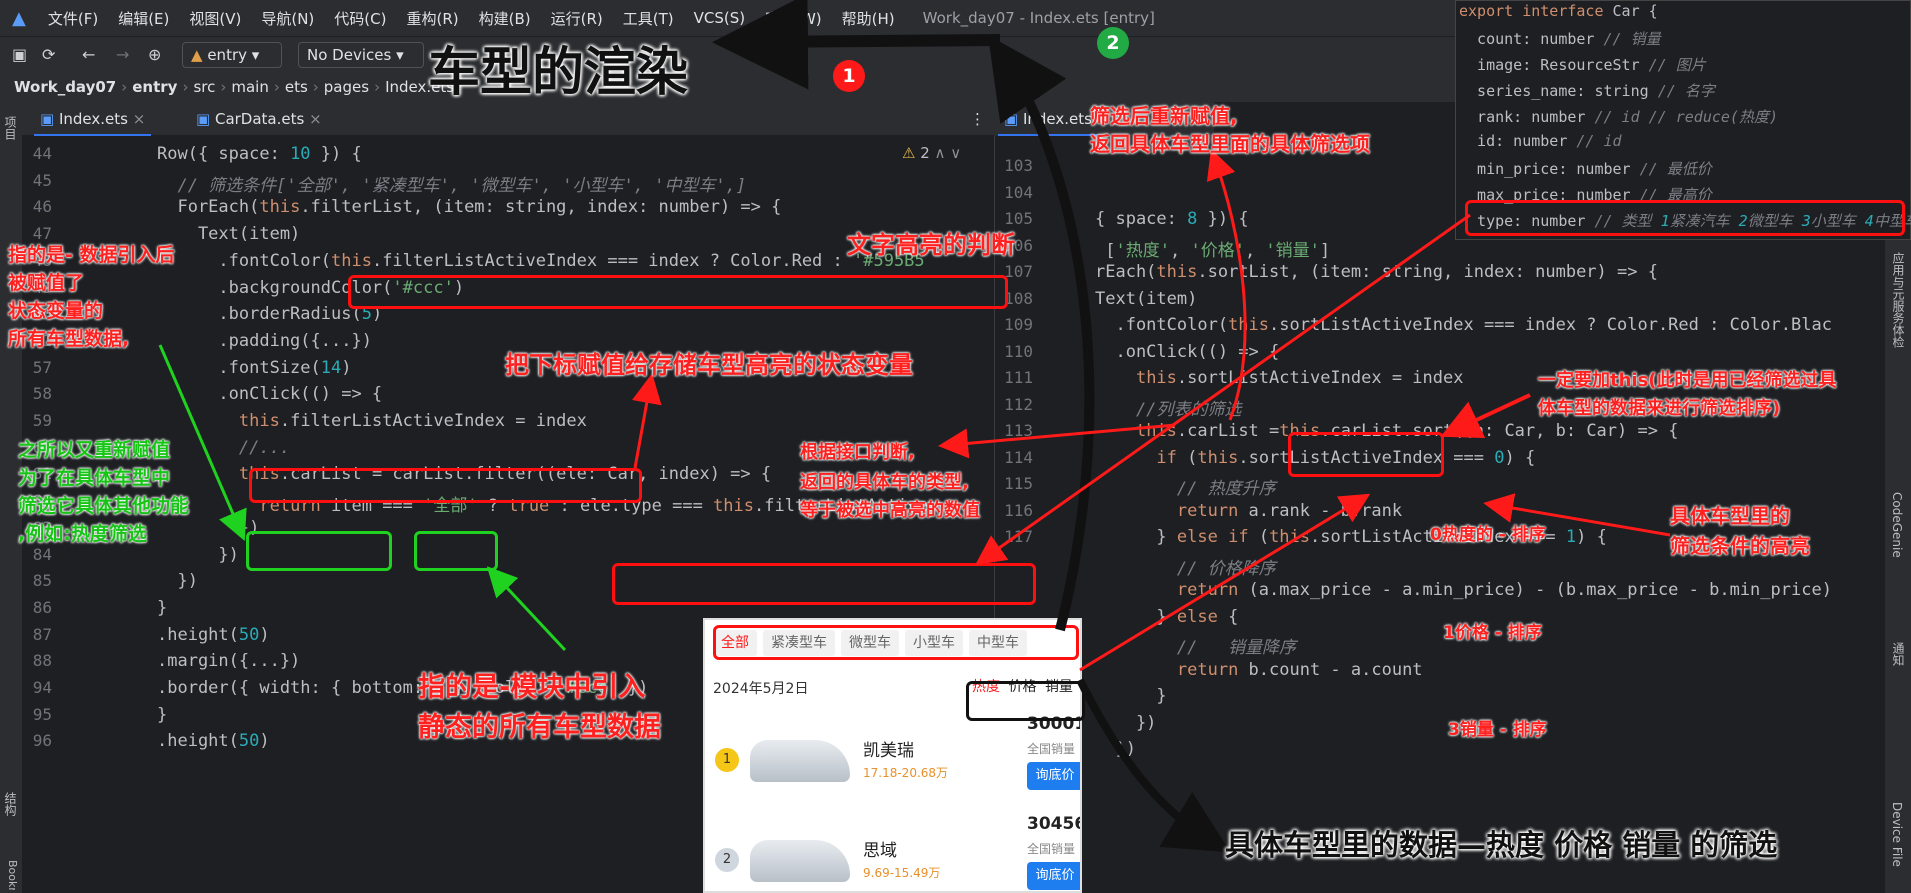 Image resolution: width=1911 pixels, height=893 pixels. Describe the element at coordinates (69, 339) in the screenshot. I see `annotation-data-ref-4: 所有车型数据,` at that location.